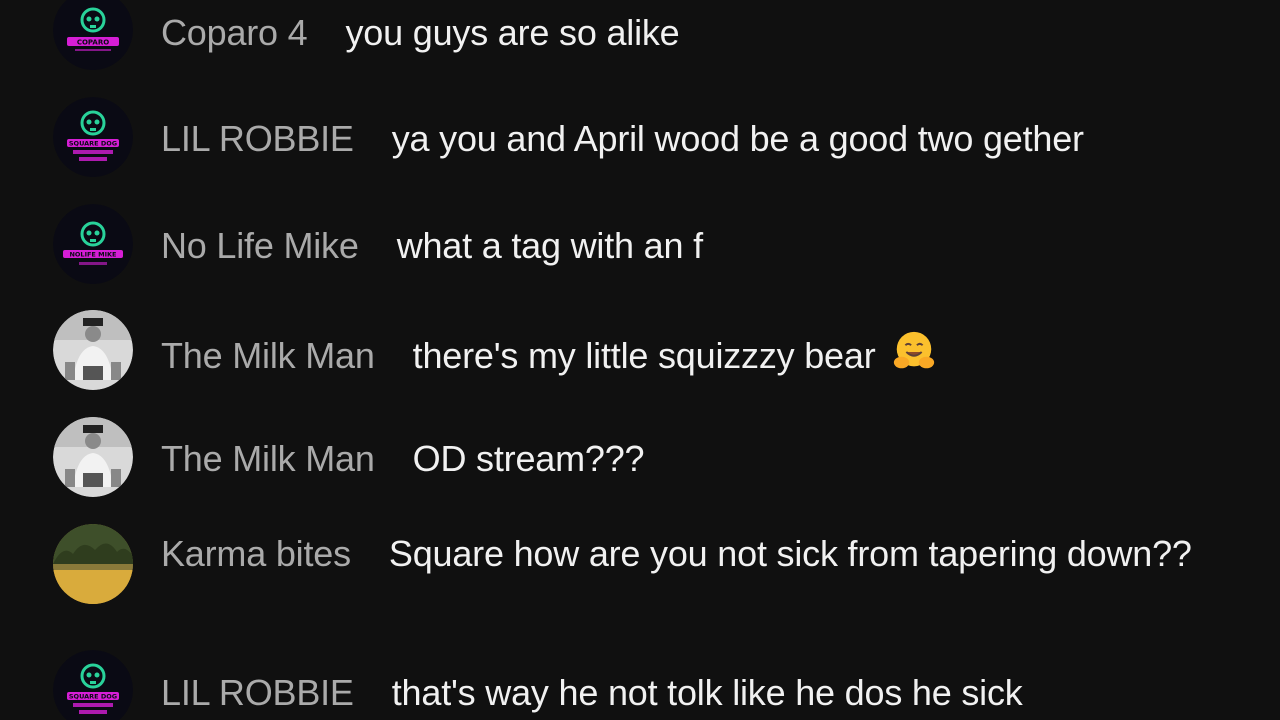  I want to click on svg-text: COPARO, so click(93, 43).